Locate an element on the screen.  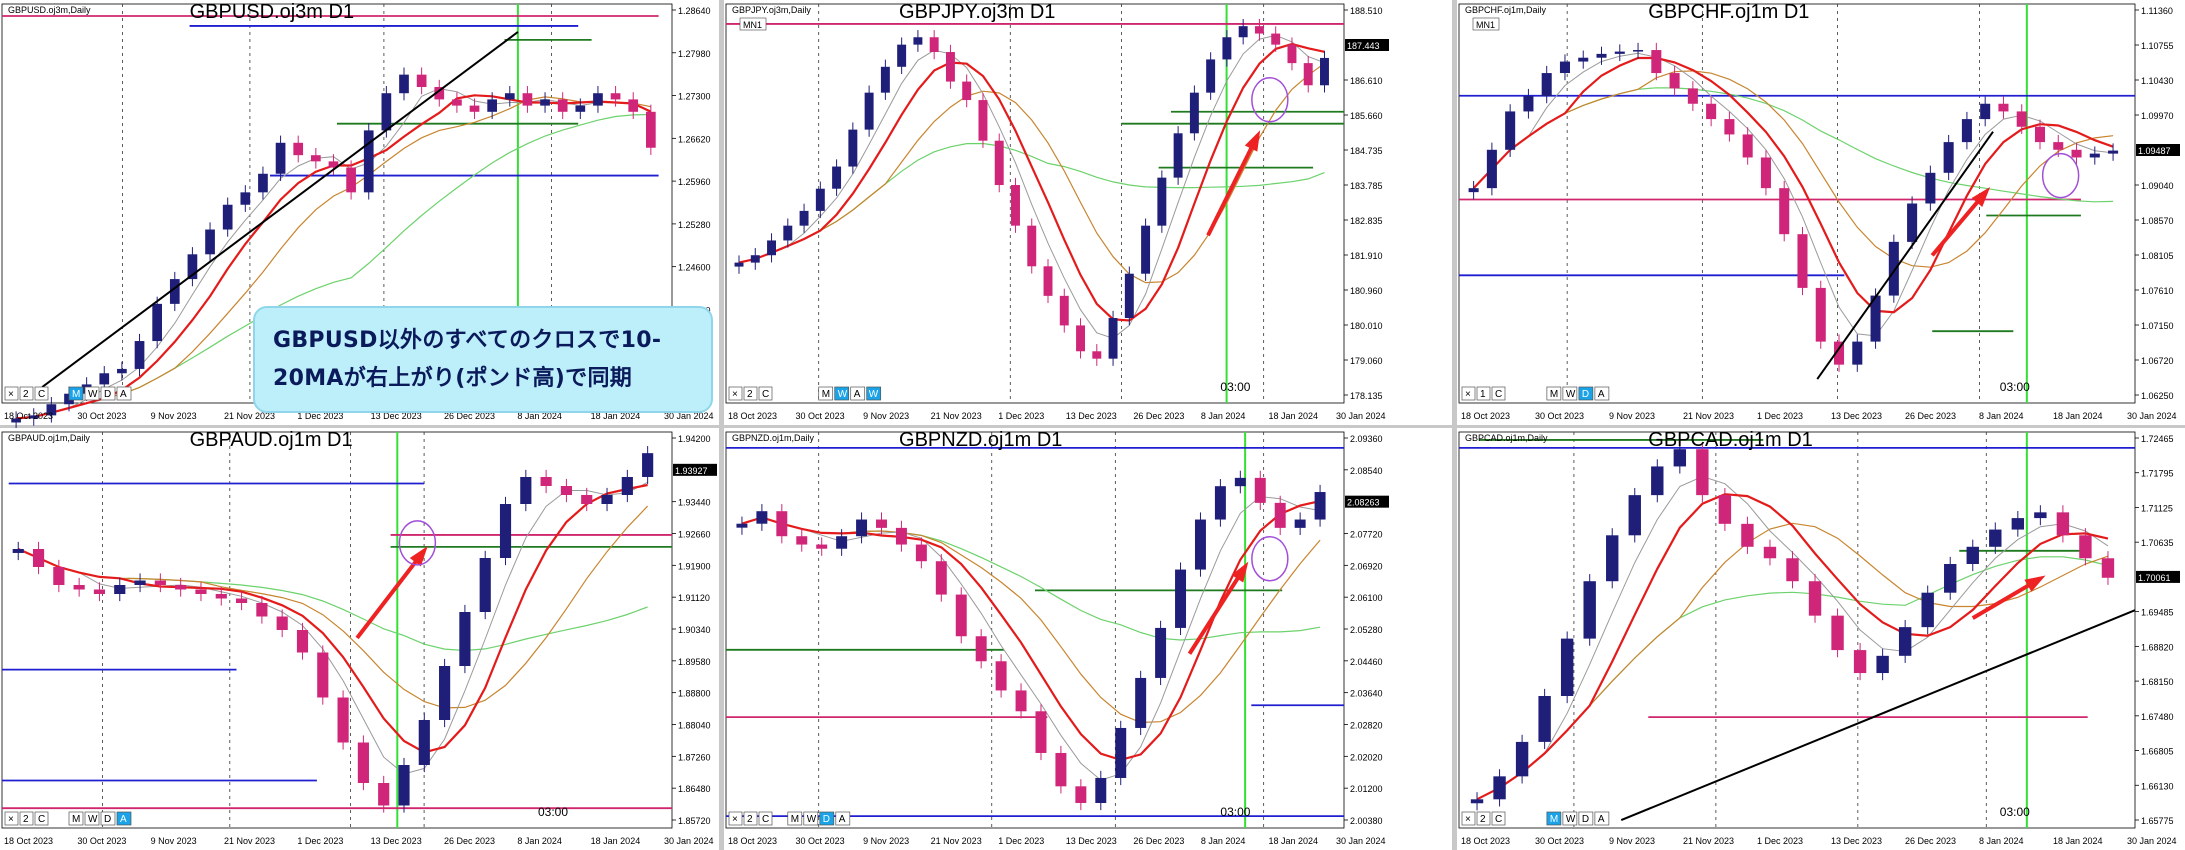
symbol-label: GBPAUD.oj1m,Daily is located at coordinates (49, 438).